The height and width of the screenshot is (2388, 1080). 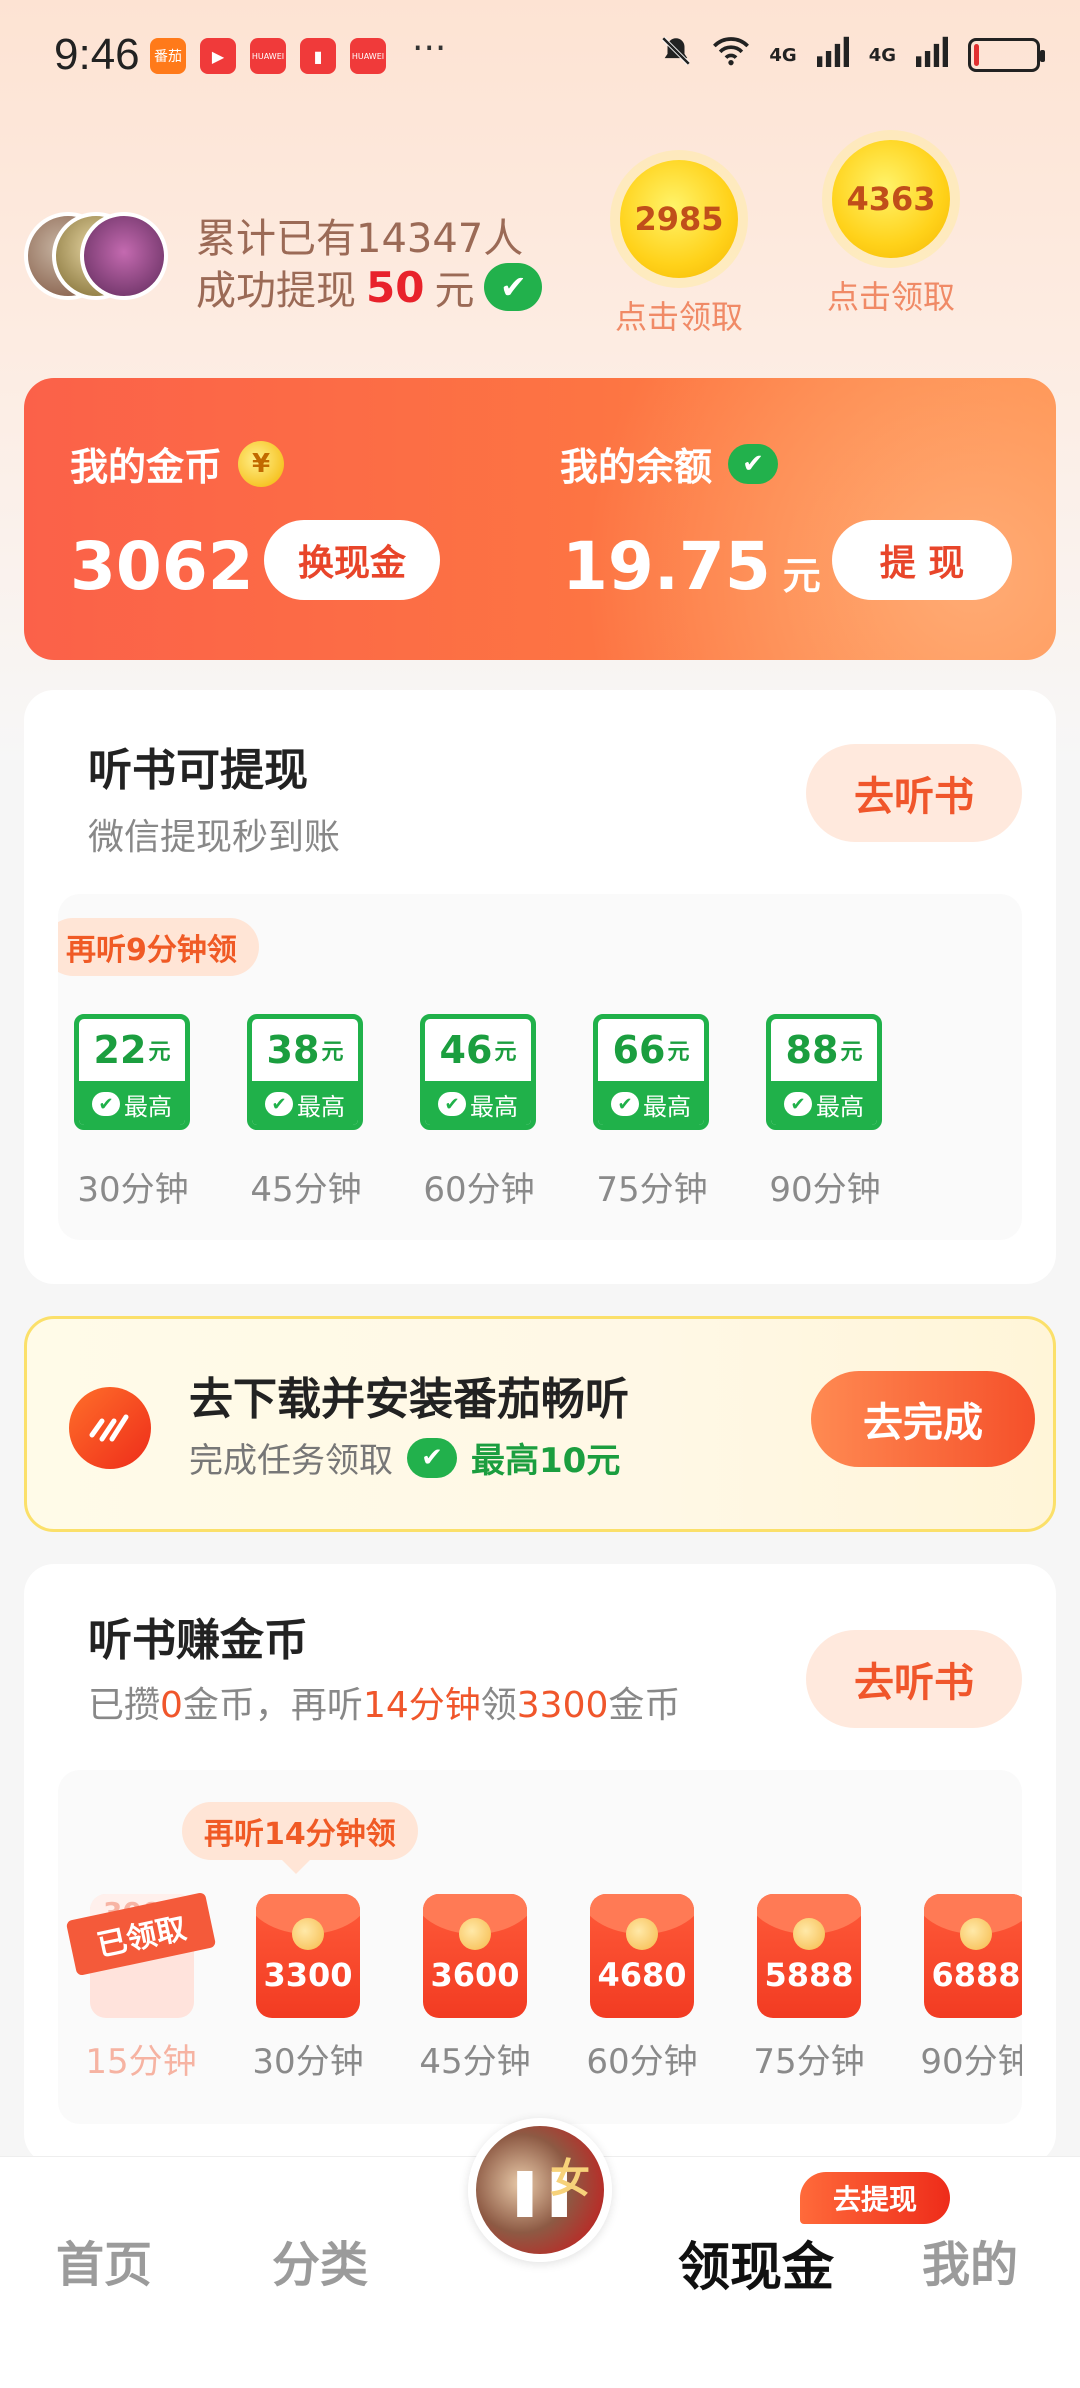 I want to click on balance-label: 我的余额 ✔, so click(x=669, y=463).